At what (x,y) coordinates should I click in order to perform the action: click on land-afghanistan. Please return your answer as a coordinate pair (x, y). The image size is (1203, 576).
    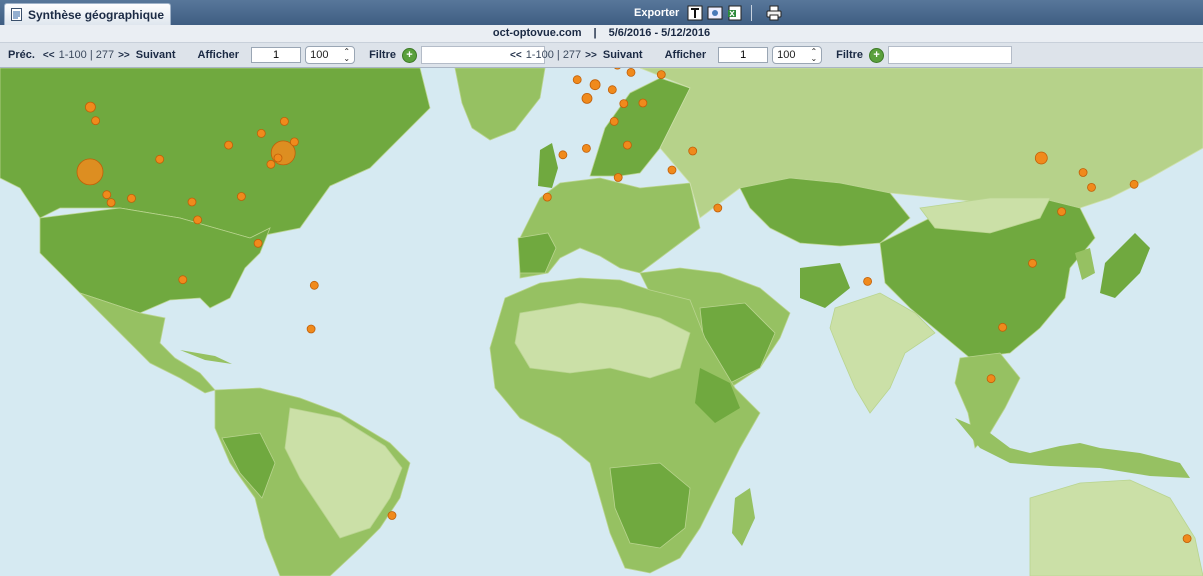
    Looking at the image, I should click on (825, 285).